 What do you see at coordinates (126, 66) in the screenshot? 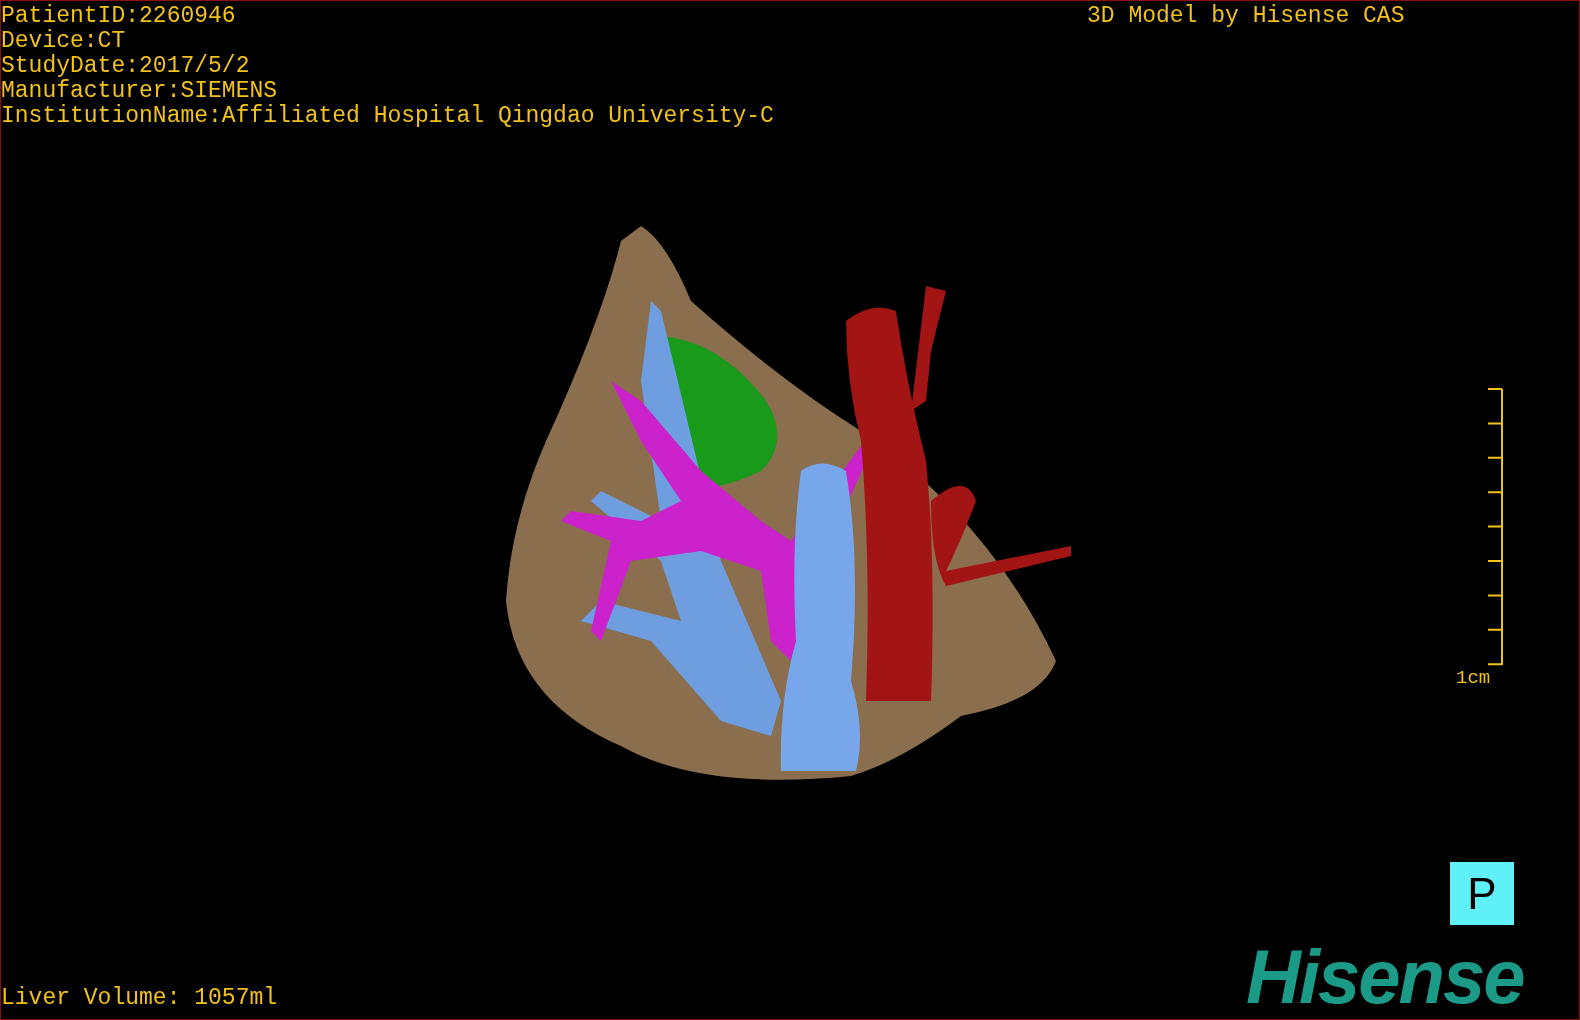
I see `info-text: StudyDate:2017/5/2` at bounding box center [126, 66].